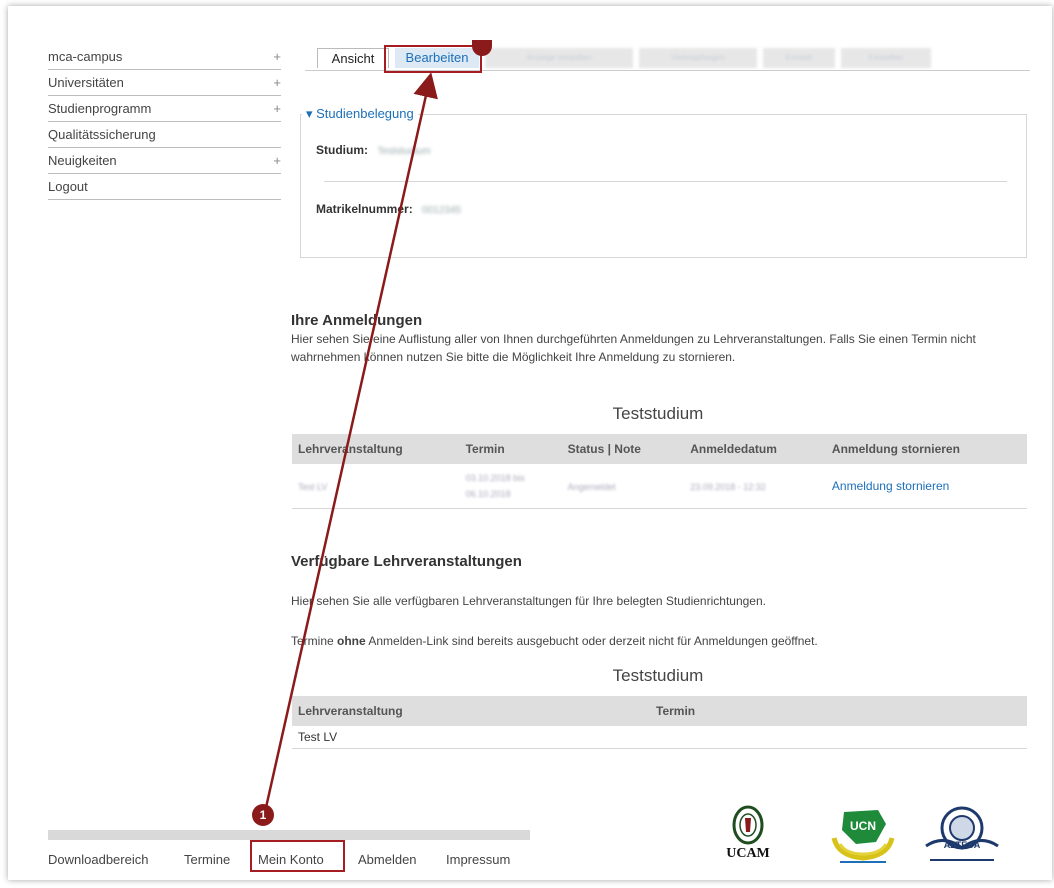 The image size is (1054, 888). Describe the element at coordinates (350, 442) in the screenshot. I see `annotation-arrow` at that location.